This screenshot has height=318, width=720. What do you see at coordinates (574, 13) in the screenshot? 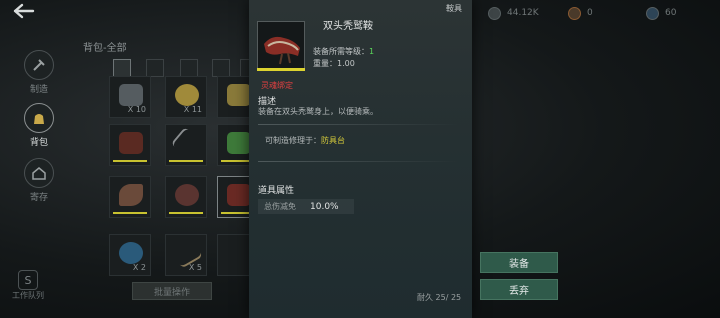
I see `gem-icon` at bounding box center [574, 13].